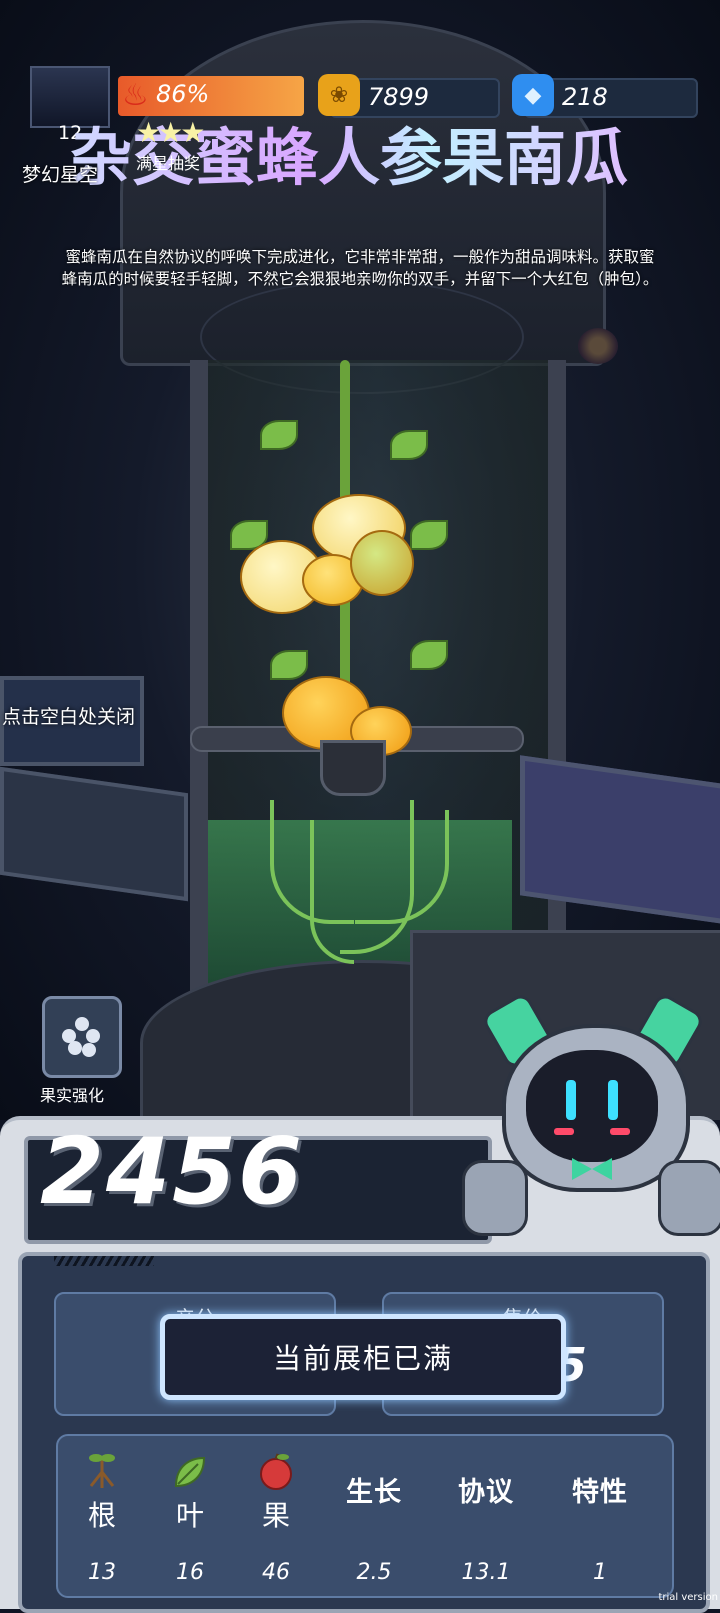 The image size is (720, 1613). What do you see at coordinates (183, 94) in the screenshot?
I see `energy-value: 86%` at bounding box center [183, 94].